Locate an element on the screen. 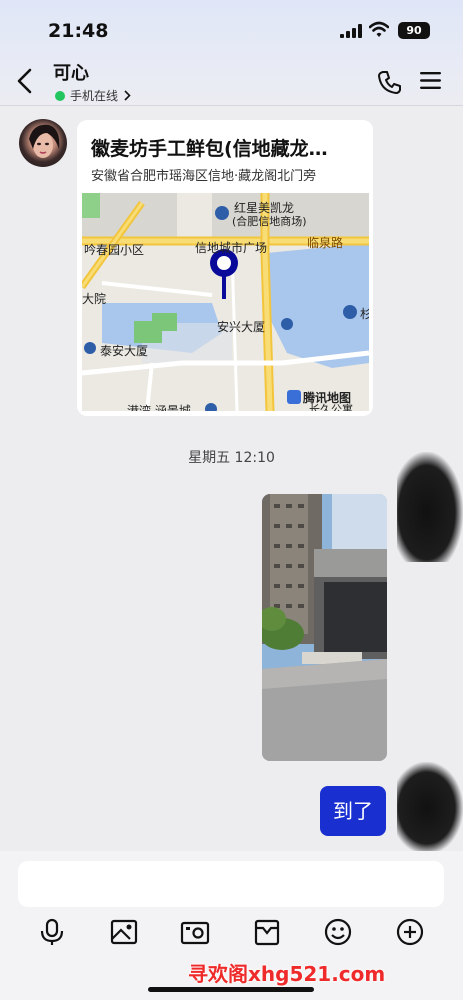 This screenshot has height=1000, width=463. map-label-partial2: 港湾 涵景城 is located at coordinates (159, 407).